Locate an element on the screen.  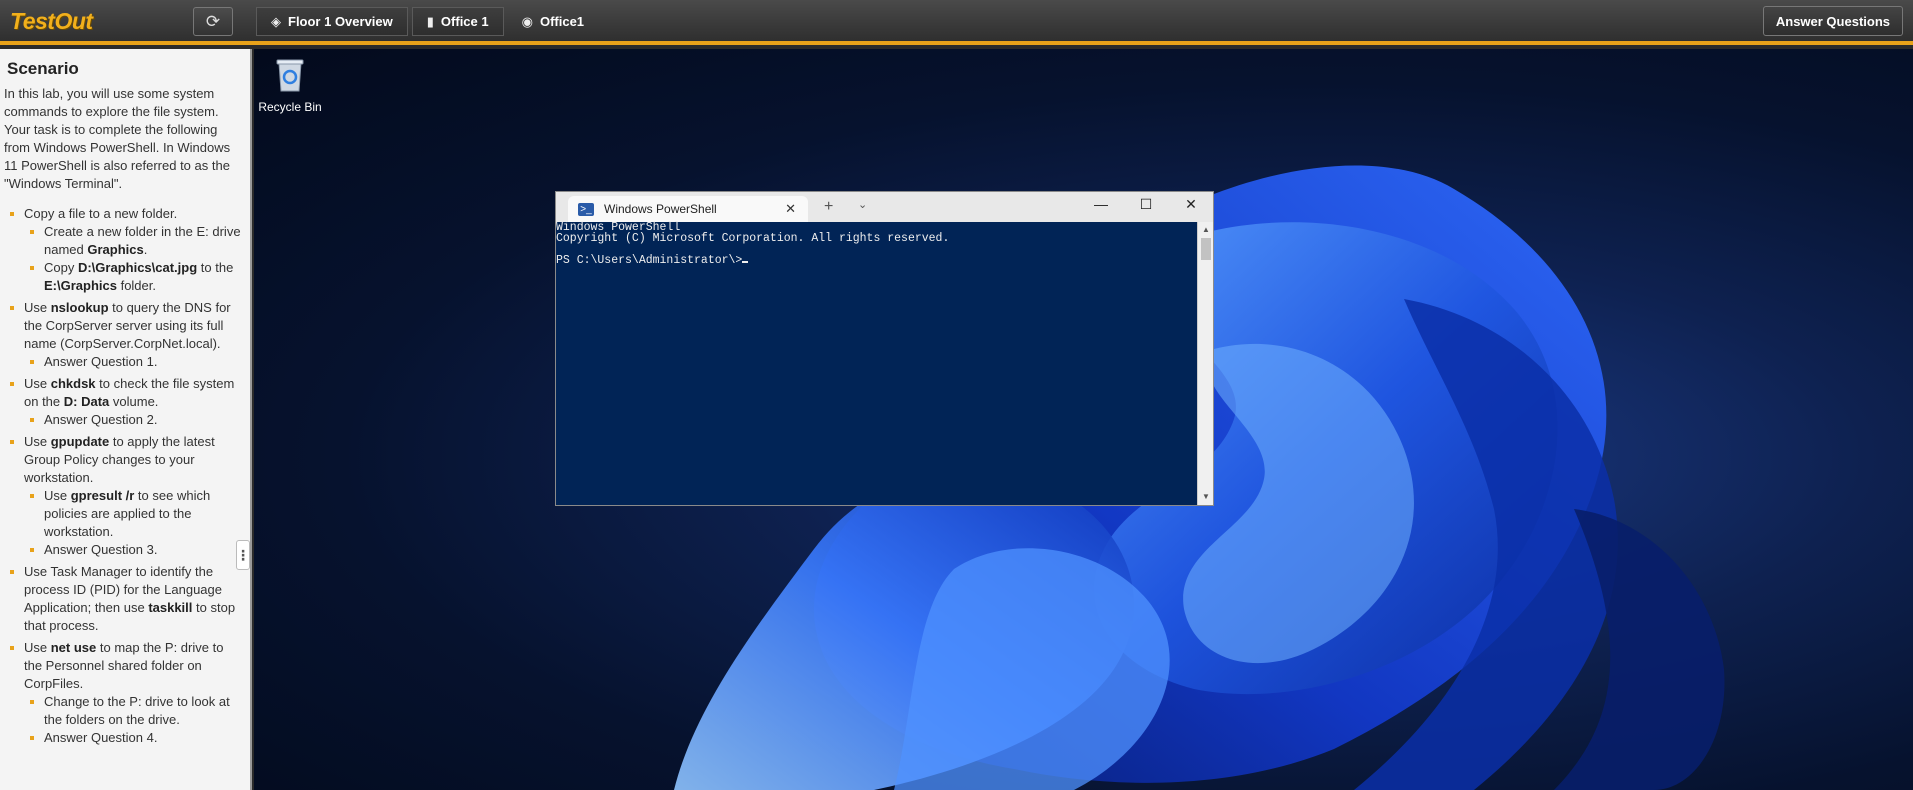
panel-resize-handle: ⋮ is located at coordinates (243, 555).